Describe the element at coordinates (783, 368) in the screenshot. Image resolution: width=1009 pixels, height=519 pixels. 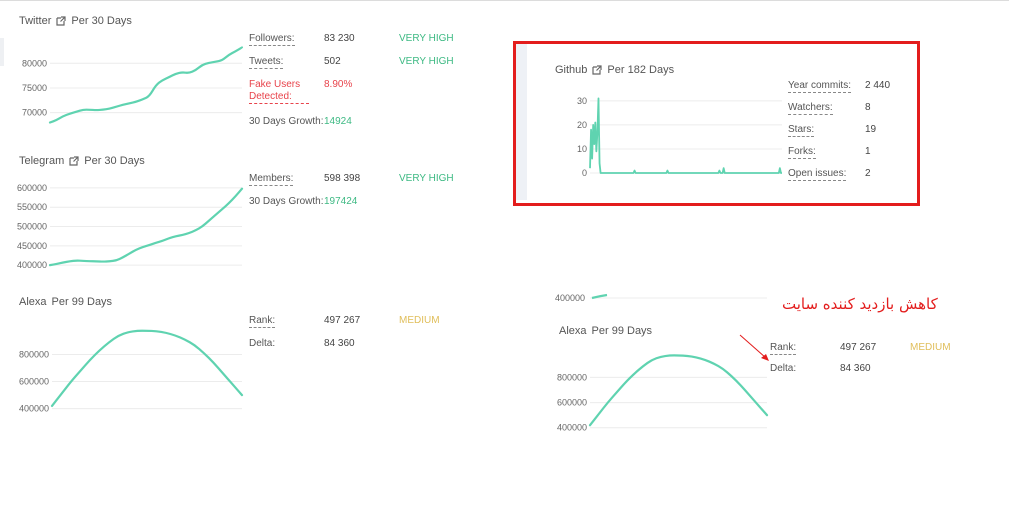
I see `stat-delta-copy-label: Delta:` at that location.